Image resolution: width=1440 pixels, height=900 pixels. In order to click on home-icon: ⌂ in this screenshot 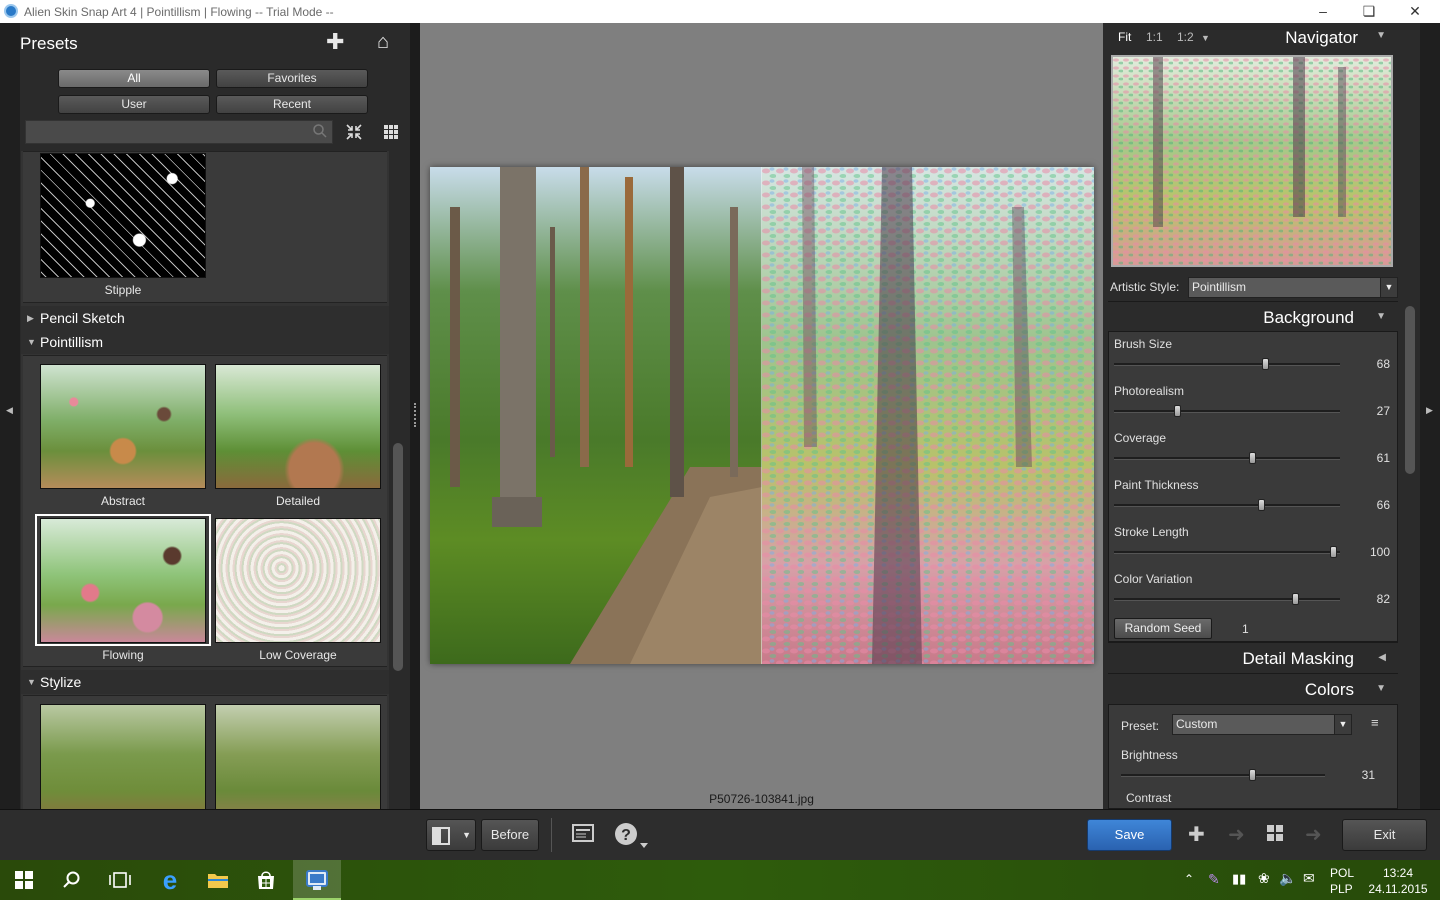, I will do `click(383, 42)`.